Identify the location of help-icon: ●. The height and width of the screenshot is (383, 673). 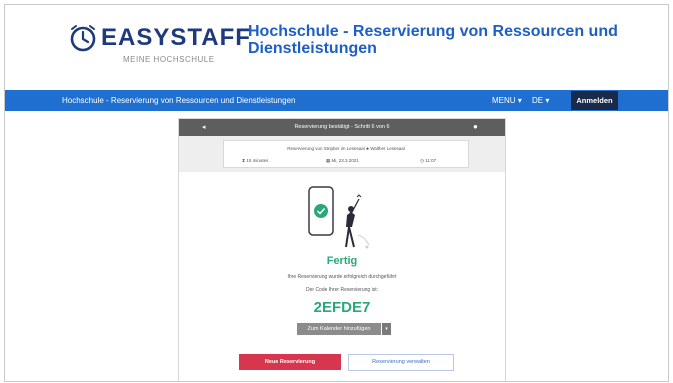
(475, 126).